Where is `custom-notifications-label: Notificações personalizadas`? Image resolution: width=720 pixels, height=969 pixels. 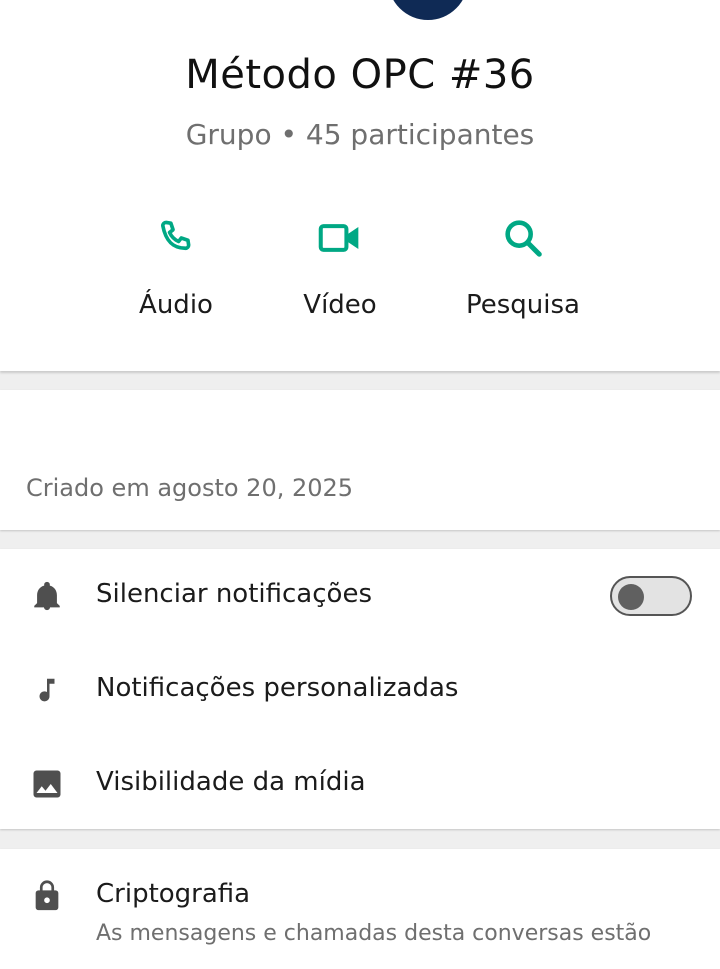 custom-notifications-label: Notificações personalizadas is located at coordinates (277, 688).